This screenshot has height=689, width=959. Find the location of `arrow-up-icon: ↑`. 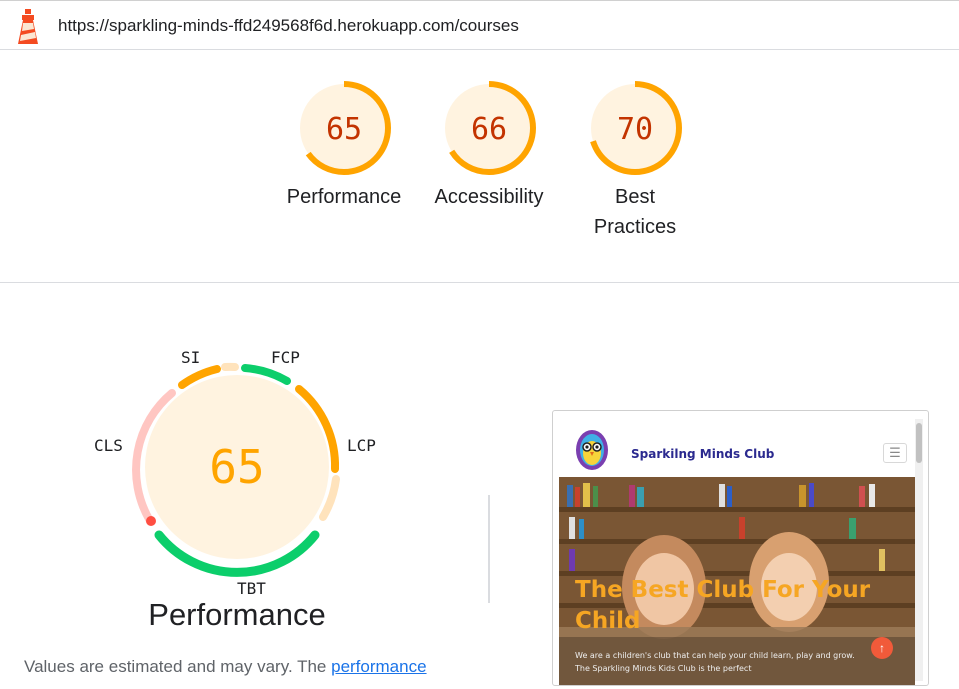

arrow-up-icon: ↑ is located at coordinates (882, 648).